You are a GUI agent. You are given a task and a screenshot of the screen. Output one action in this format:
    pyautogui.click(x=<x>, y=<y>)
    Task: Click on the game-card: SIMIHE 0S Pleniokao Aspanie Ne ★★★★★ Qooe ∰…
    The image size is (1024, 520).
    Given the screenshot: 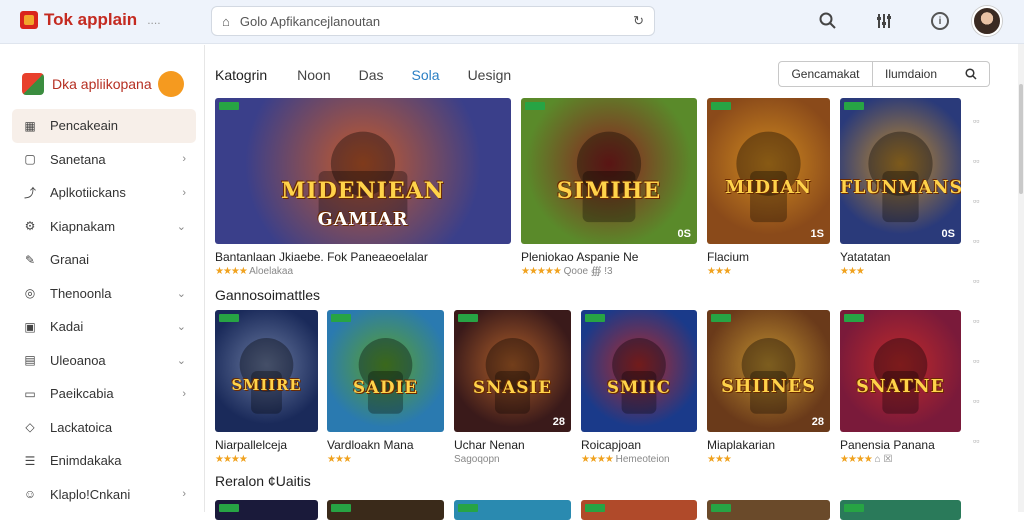 What is the action you would take?
    pyautogui.click(x=609, y=187)
    